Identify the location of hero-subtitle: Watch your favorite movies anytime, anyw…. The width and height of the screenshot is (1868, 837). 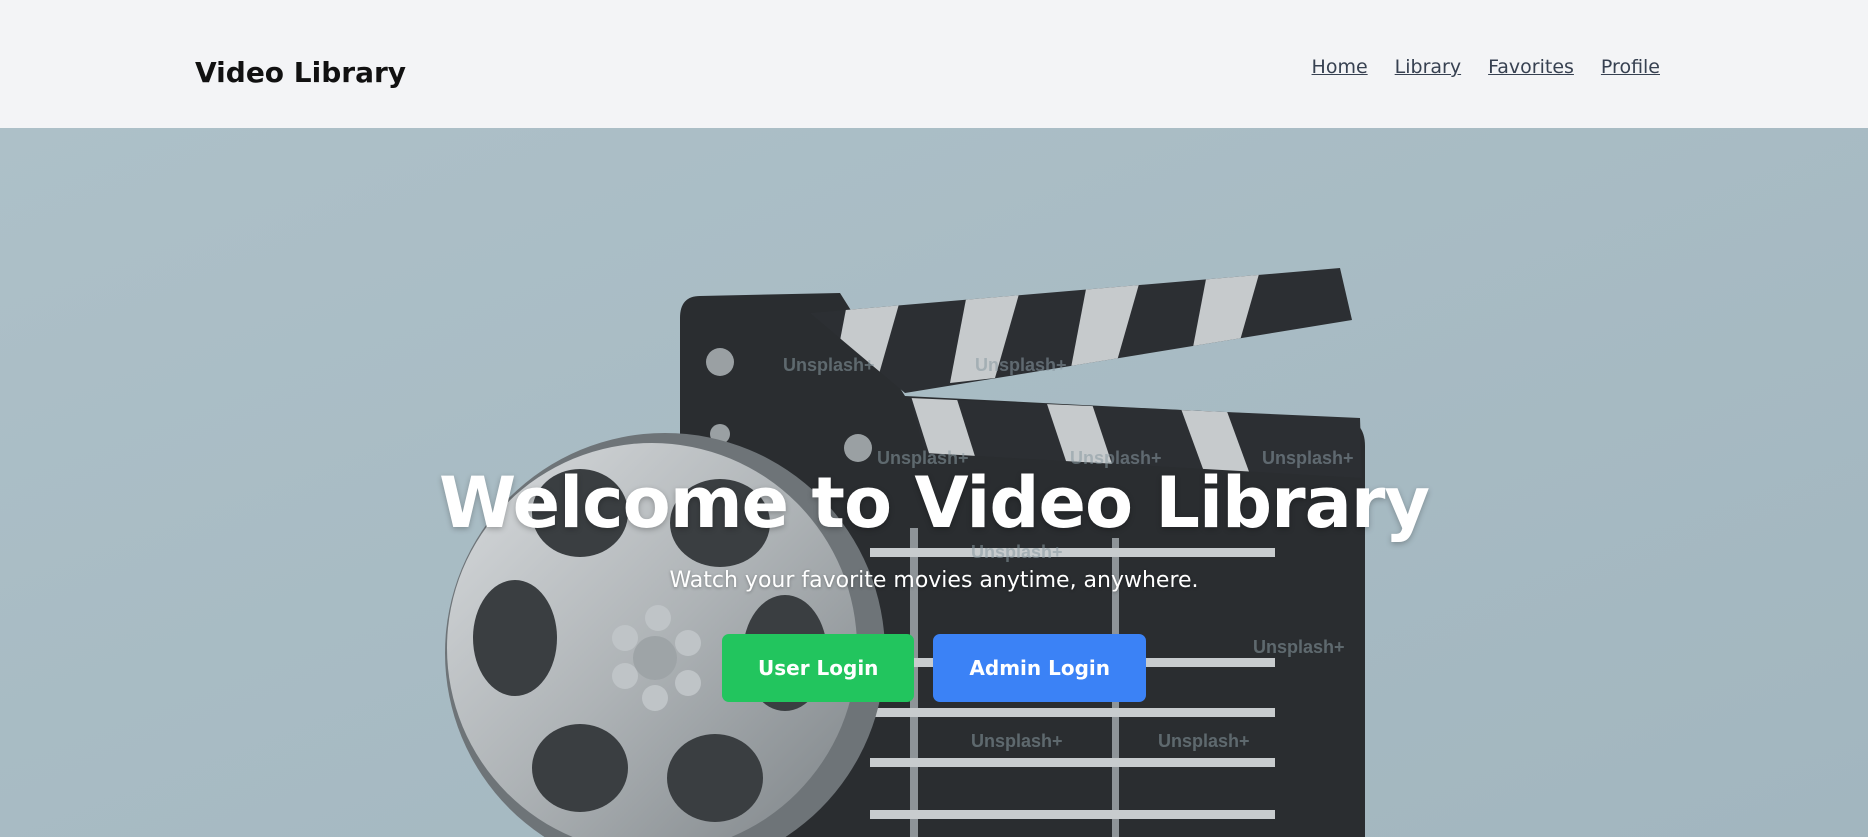
(934, 580).